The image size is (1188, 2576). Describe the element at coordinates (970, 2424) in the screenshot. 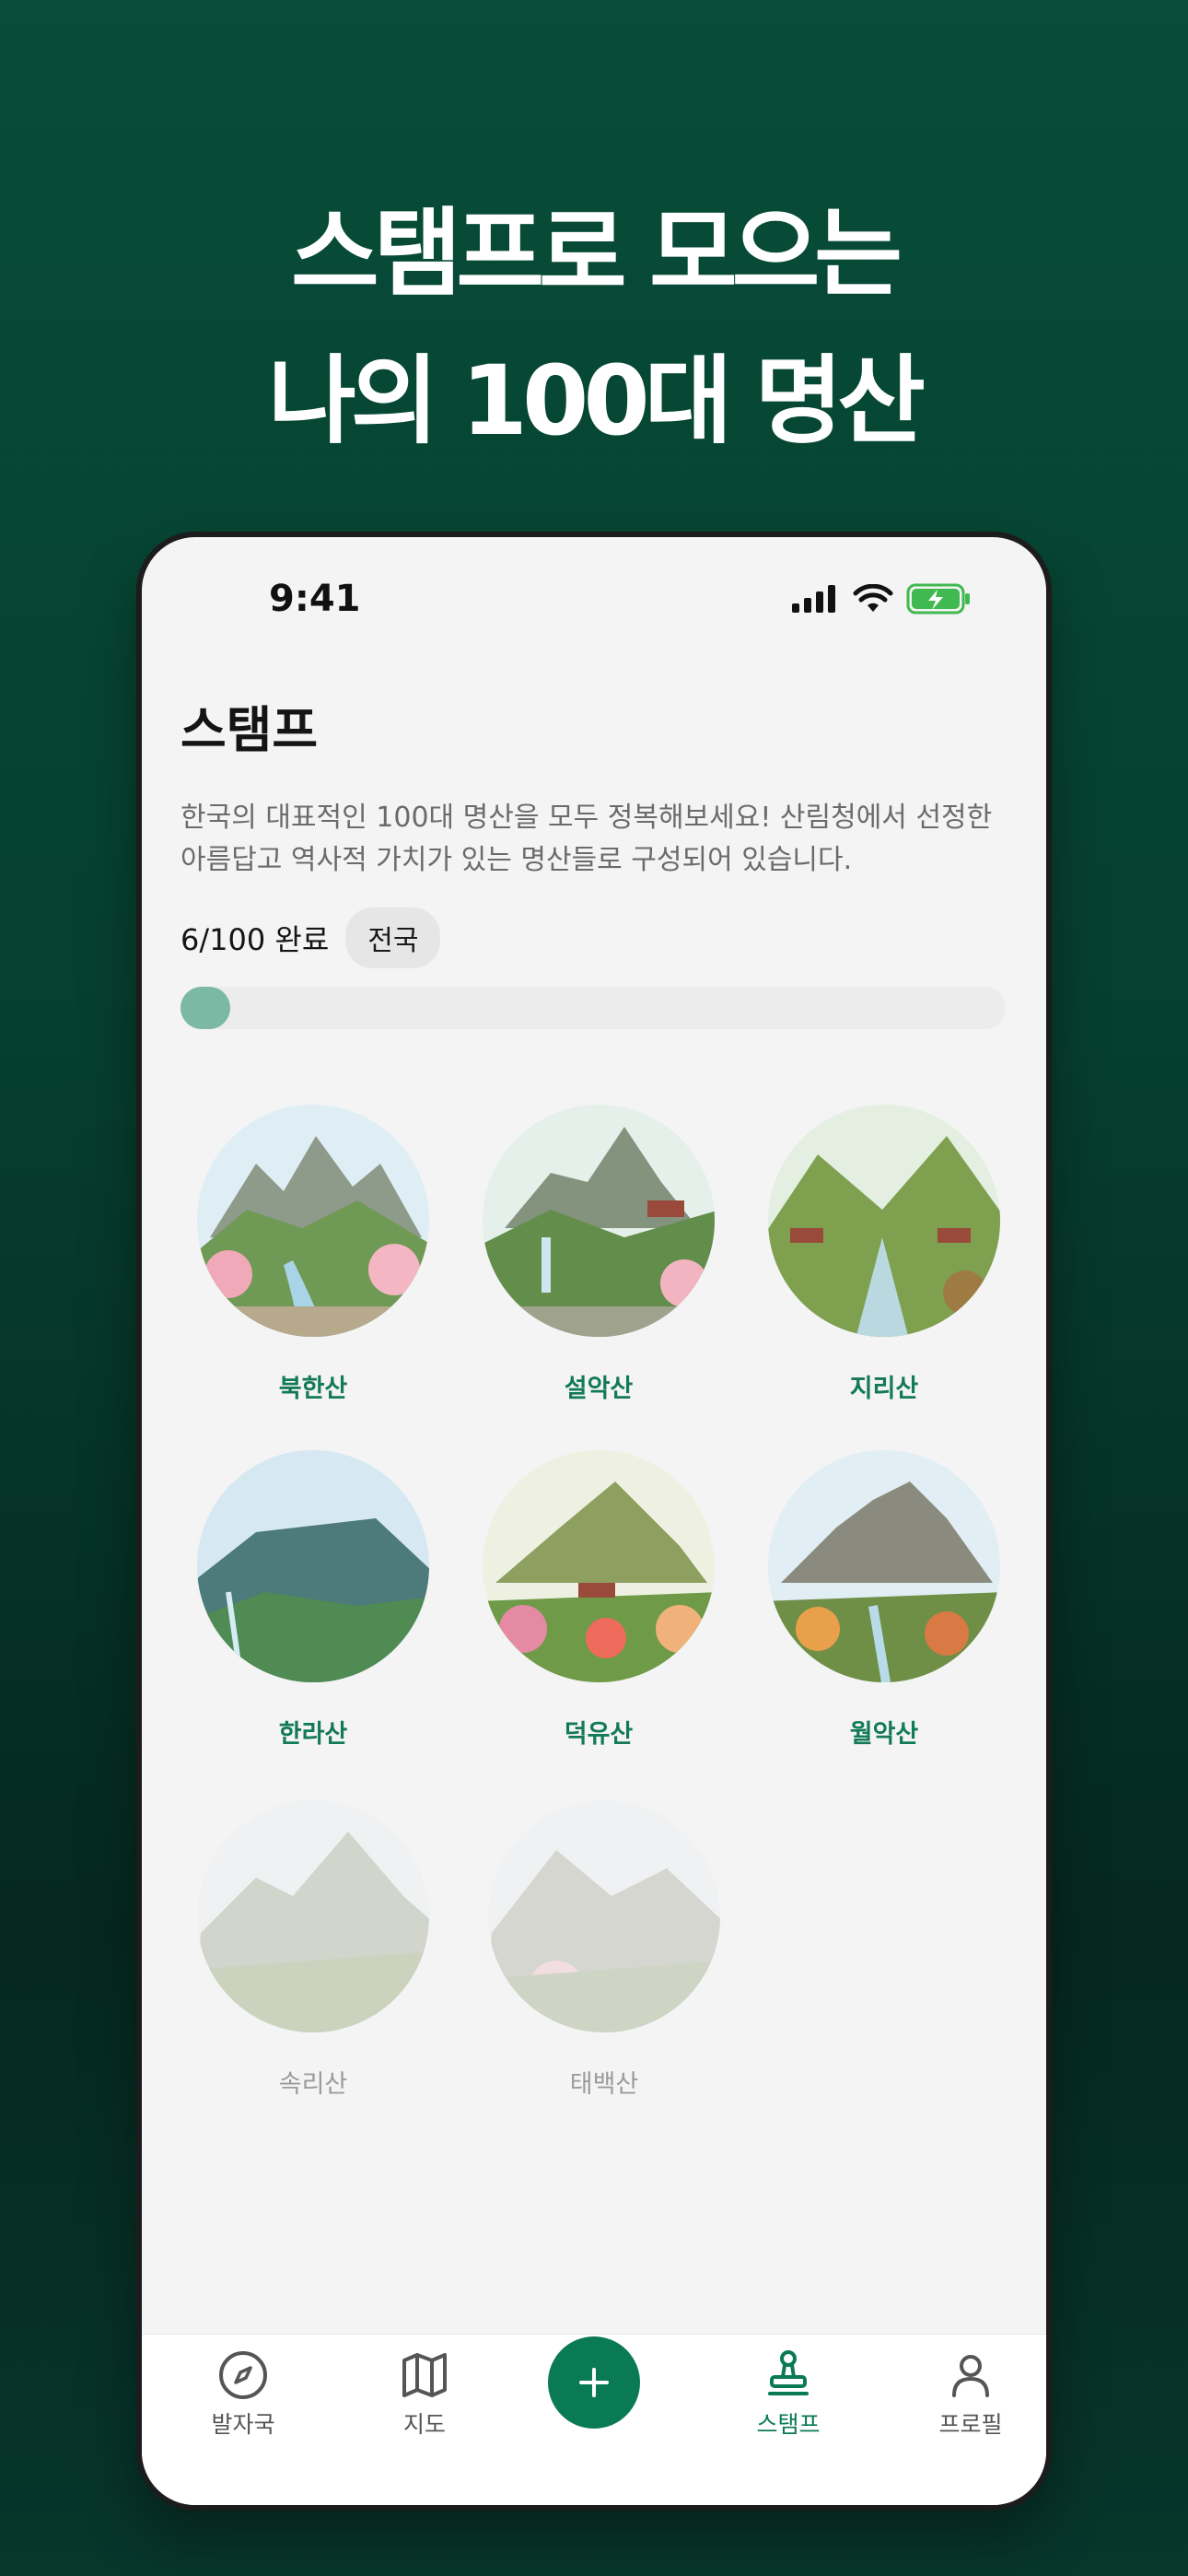

I see `tab-label: 프로필` at that location.